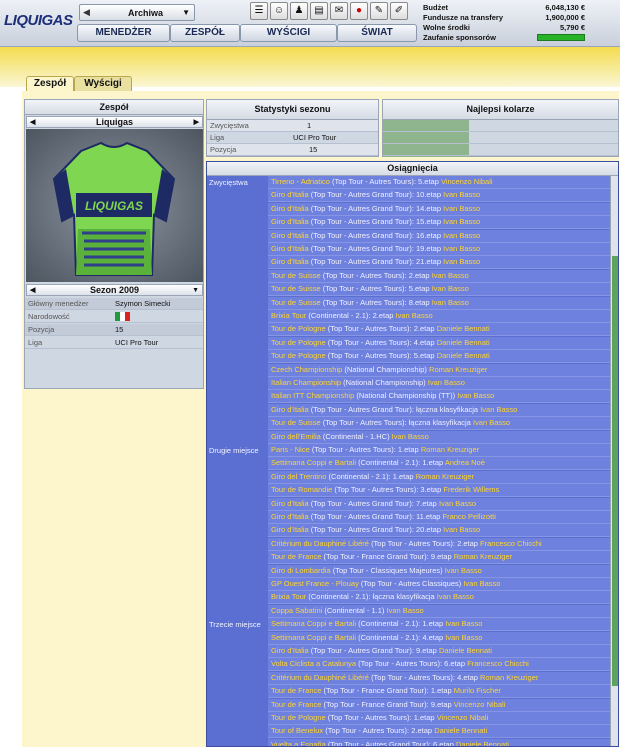 This screenshot has height=747, width=620. What do you see at coordinates (465, 462) in the screenshot?
I see `rider-link: Andrea Noè` at bounding box center [465, 462].